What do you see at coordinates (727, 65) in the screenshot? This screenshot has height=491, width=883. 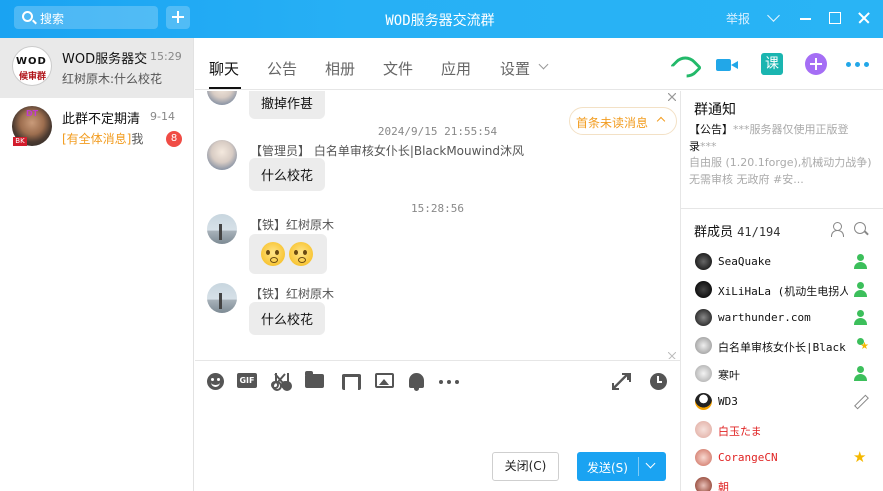 I see `video-call-icon` at bounding box center [727, 65].